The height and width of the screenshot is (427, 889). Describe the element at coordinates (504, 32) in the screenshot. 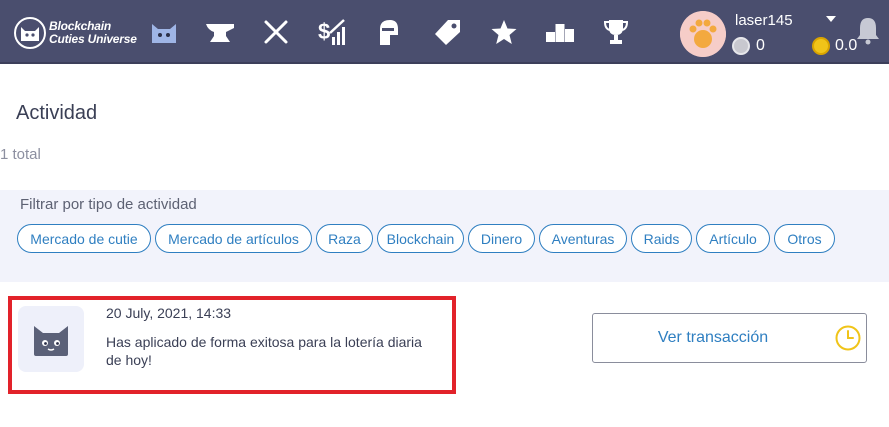

I see `star-icon` at that location.